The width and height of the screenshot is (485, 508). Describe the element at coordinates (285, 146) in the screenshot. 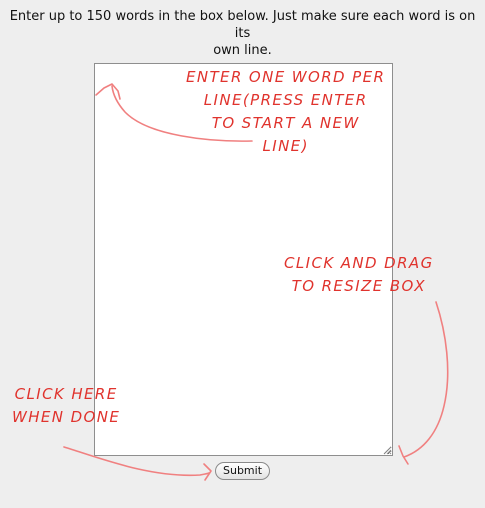

I see `annotation-line: LINE)` at that location.